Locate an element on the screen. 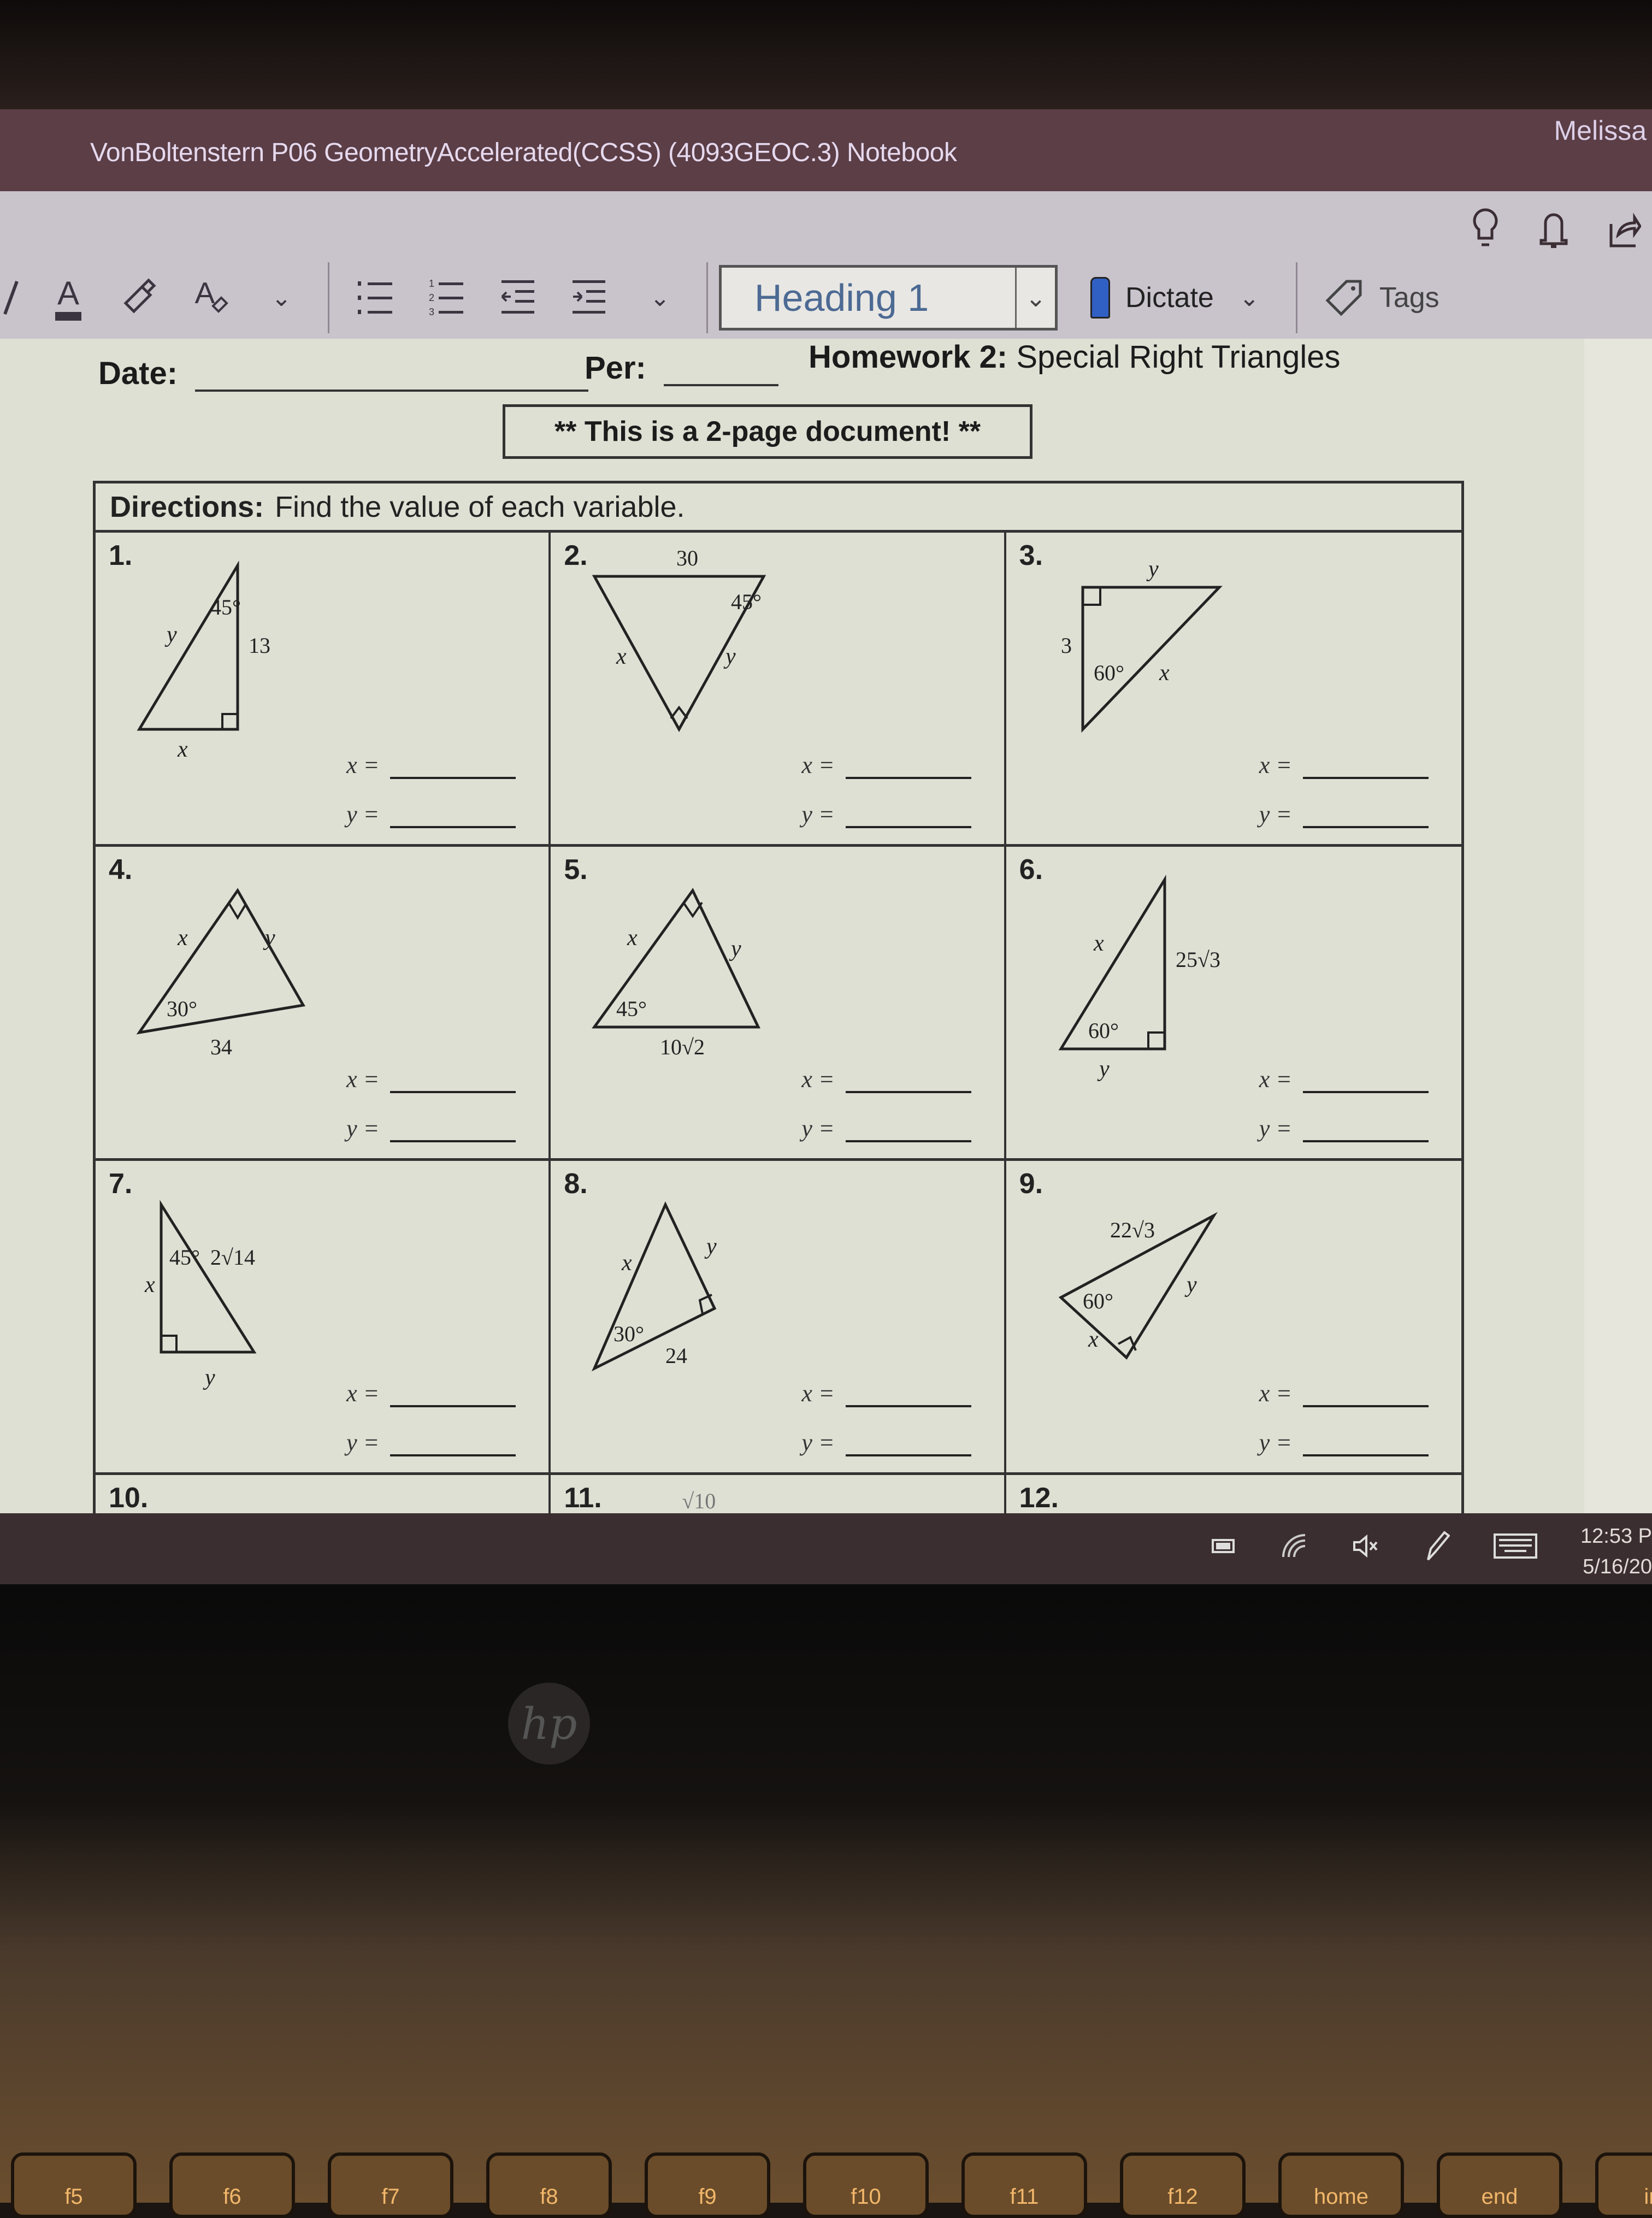 The height and width of the screenshot is (2218, 1652). format-painter-icon is located at coordinates (139, 297).